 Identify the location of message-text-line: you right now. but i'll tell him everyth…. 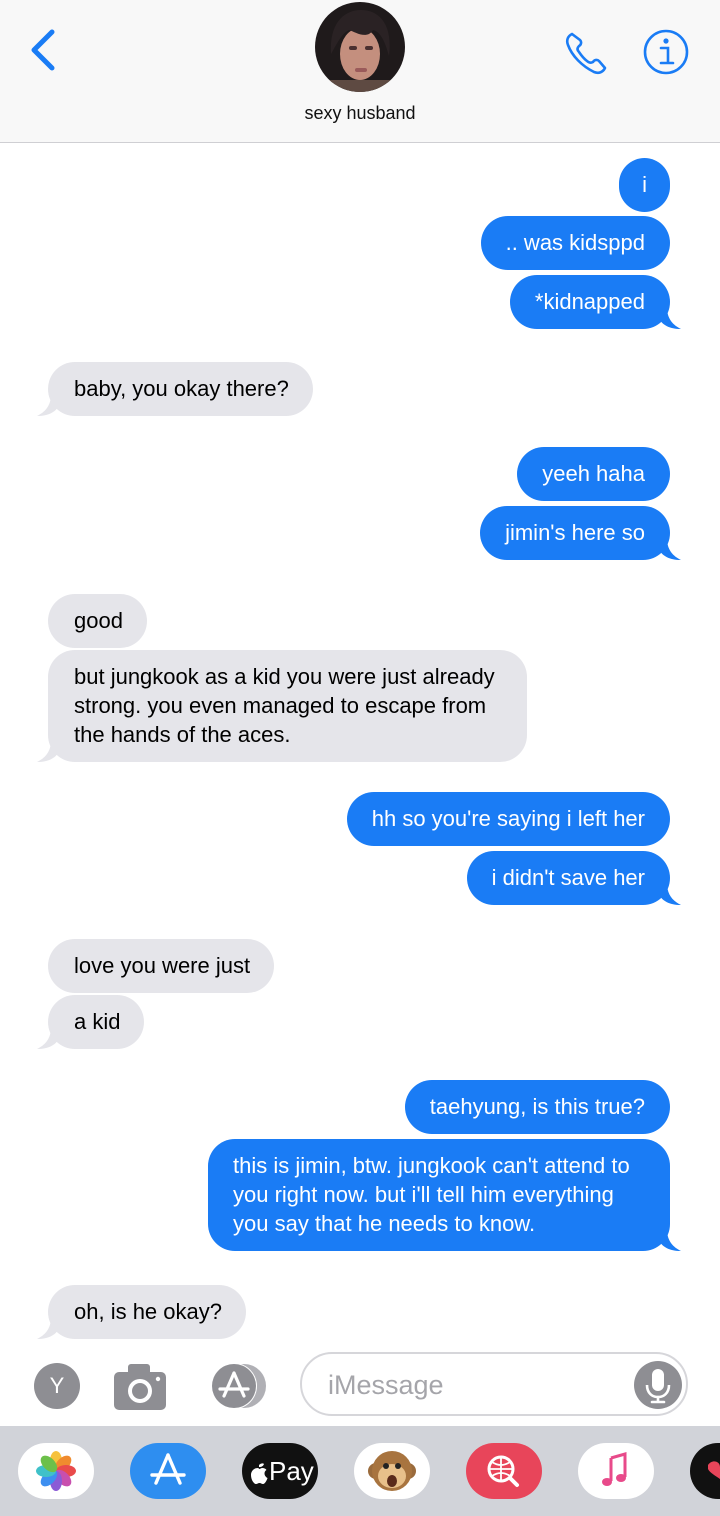
(423, 1194).